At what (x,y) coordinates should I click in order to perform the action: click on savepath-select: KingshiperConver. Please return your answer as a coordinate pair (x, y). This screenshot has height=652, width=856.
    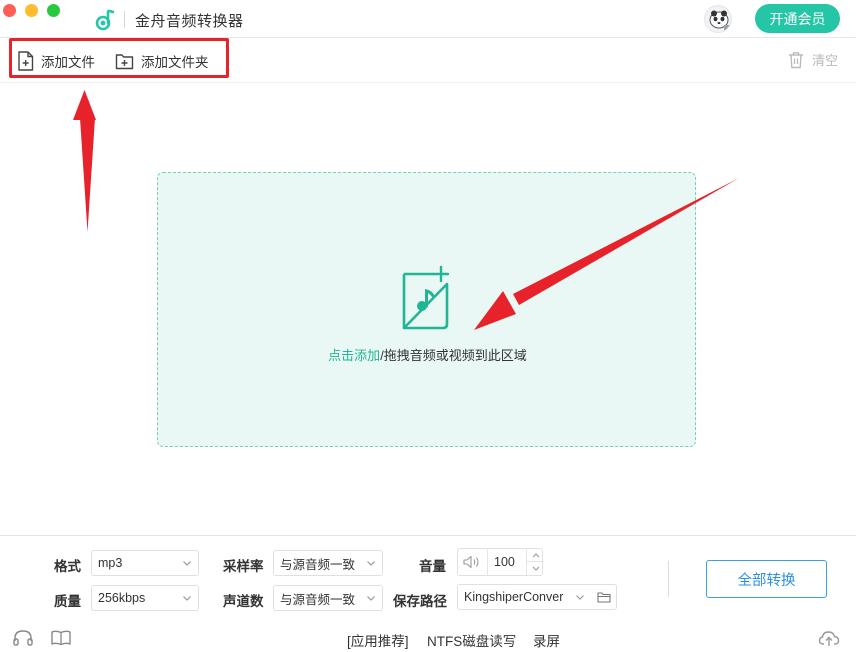
    Looking at the image, I should click on (524, 597).